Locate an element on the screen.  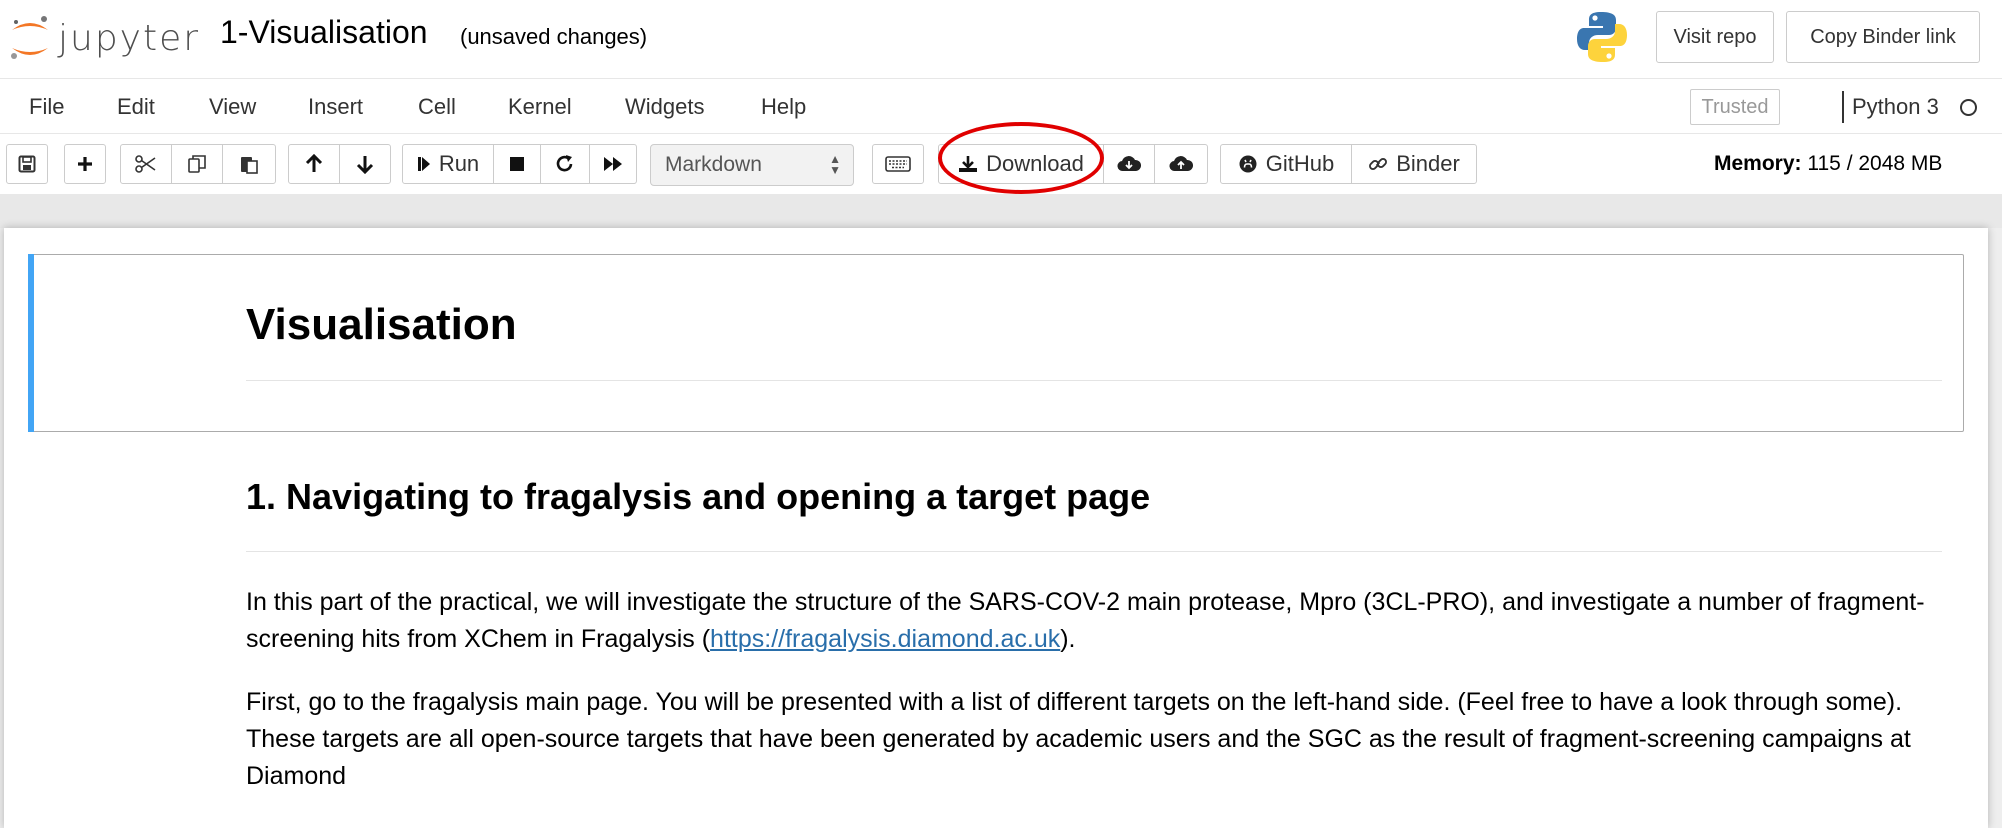
heading-visualisation: Visualisation is located at coordinates (381, 324).